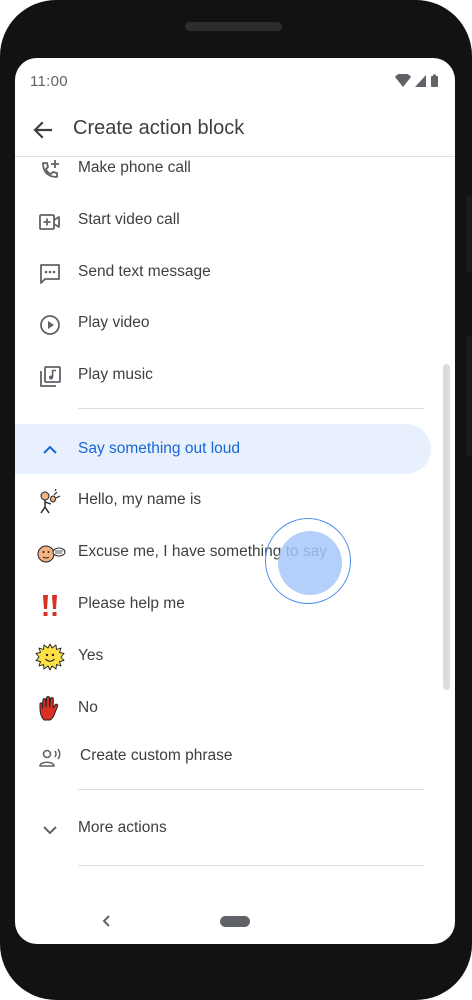 Image resolution: width=472 pixels, height=1000 pixels. I want to click on exclamation-symbol-icon, so click(50, 606).